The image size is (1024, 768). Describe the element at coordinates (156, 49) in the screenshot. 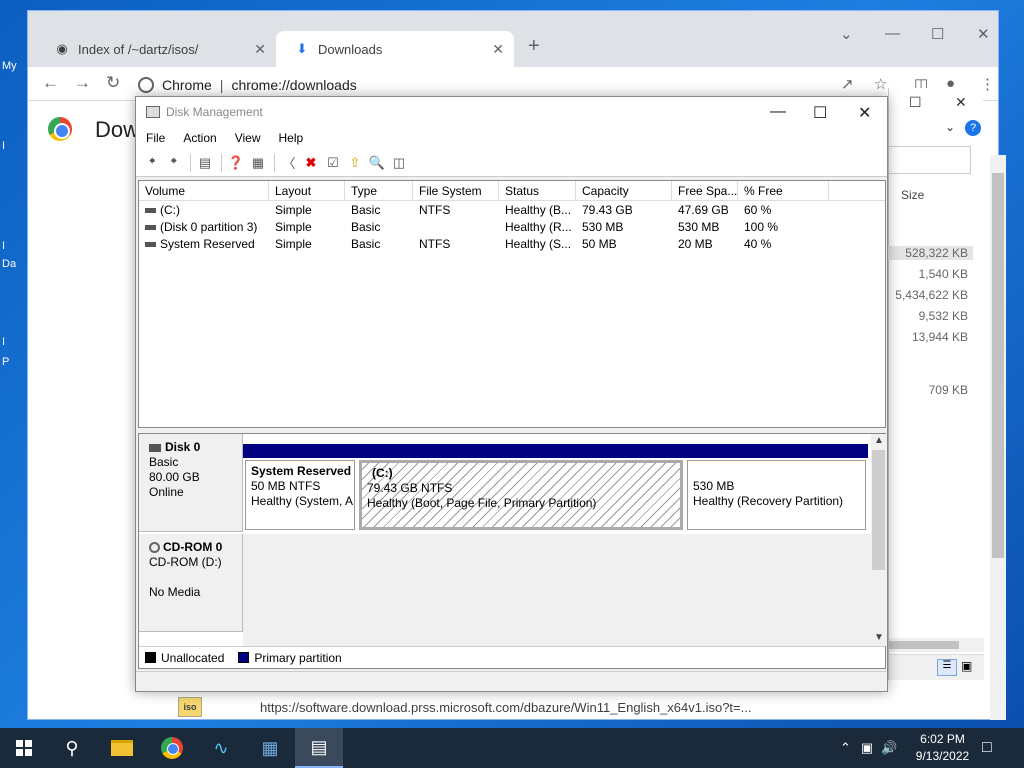

I see `tab-index-of-isos: ◉ Index of /~dartz/isos/ ✕` at that location.